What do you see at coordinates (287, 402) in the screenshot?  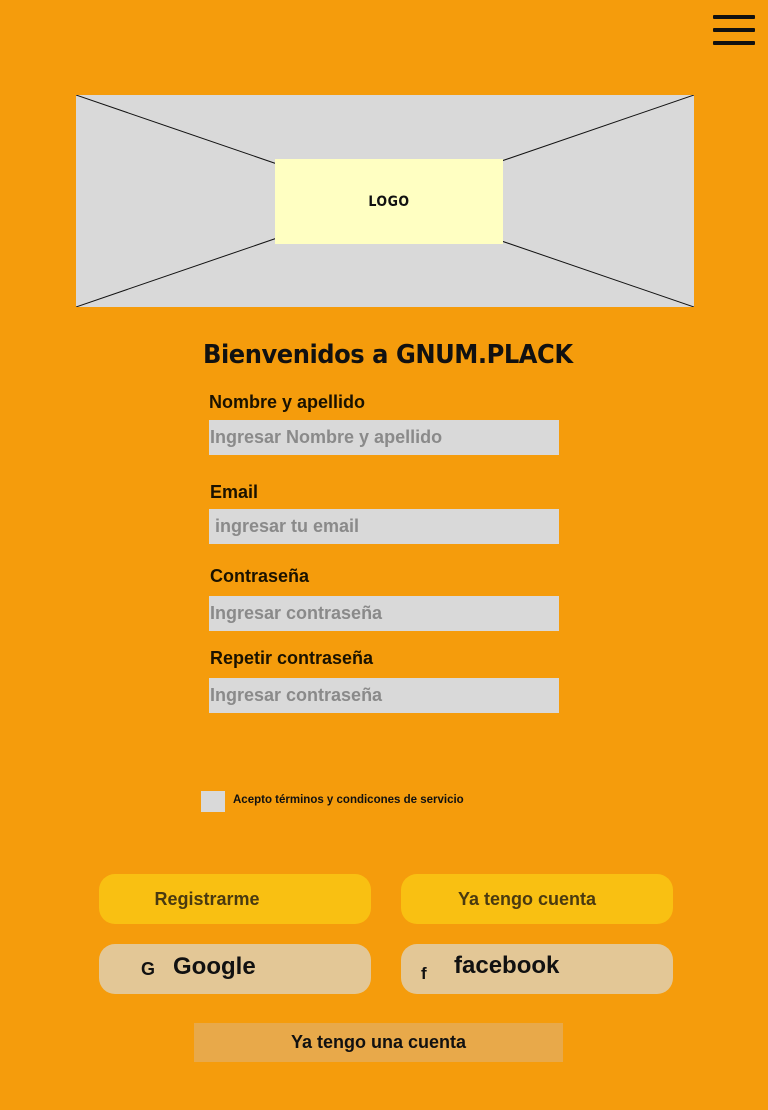 I see `name-label: Nombre y apellido` at bounding box center [287, 402].